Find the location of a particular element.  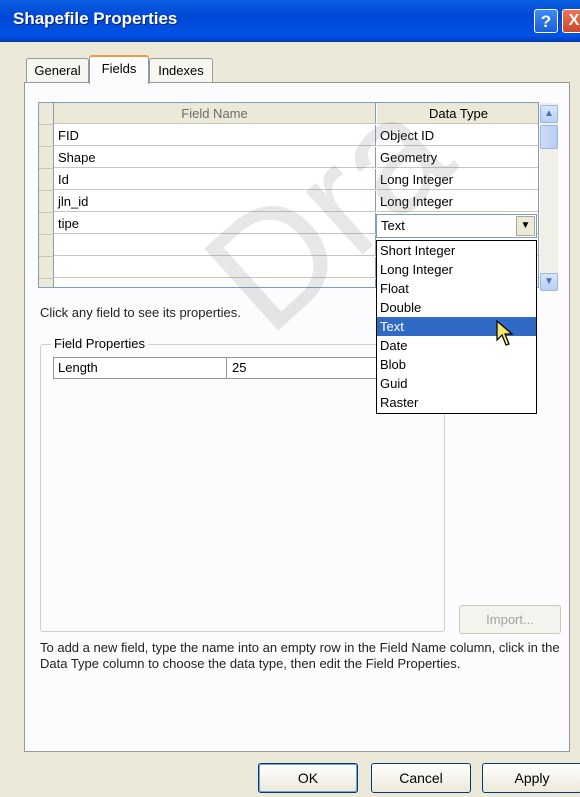

field-name-cell: jln_id is located at coordinates (215, 201).